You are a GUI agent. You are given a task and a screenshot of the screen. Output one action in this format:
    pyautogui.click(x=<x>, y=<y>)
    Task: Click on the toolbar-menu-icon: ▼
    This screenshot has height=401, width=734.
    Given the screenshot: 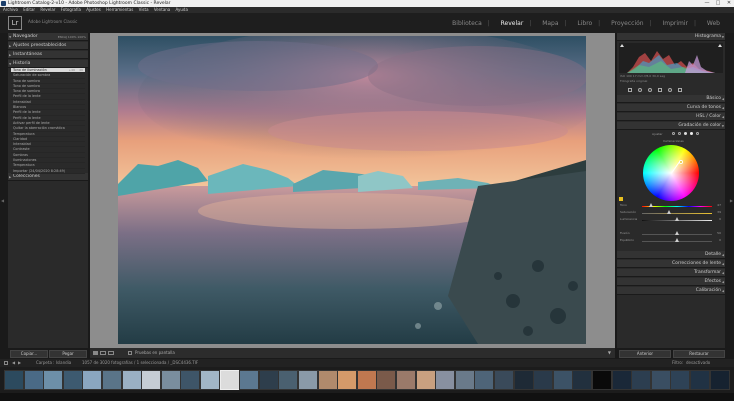 What is the action you would take?
    pyautogui.click(x=609, y=353)
    